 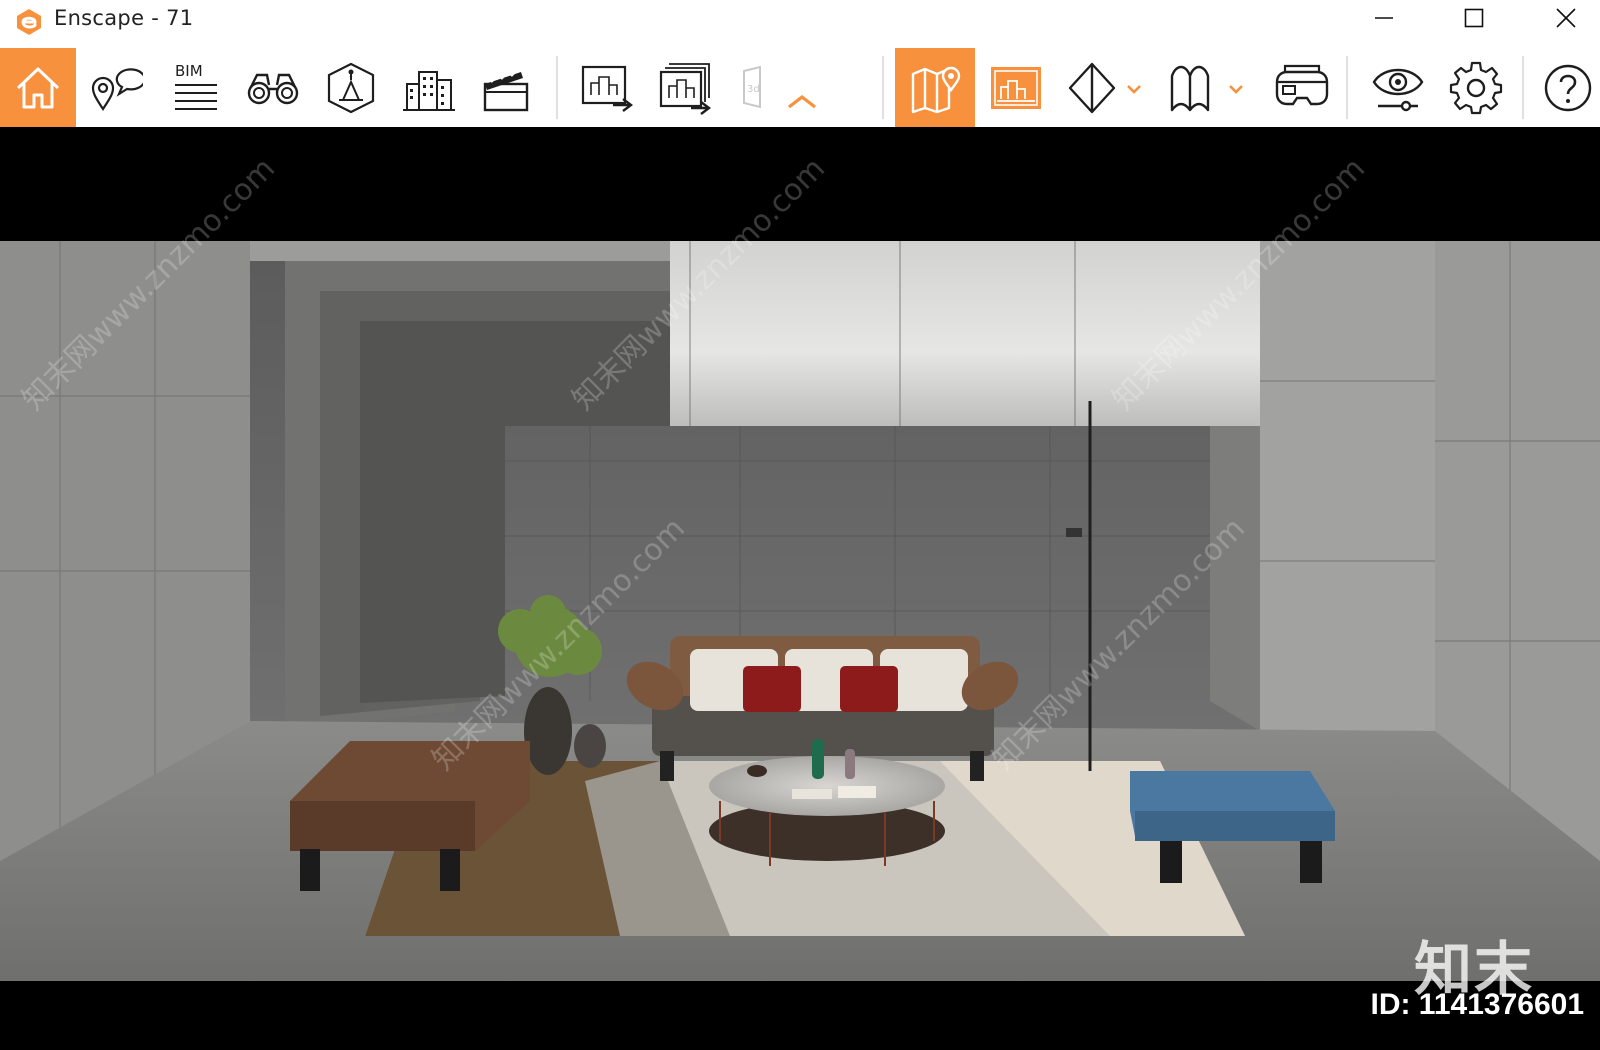 I want to click on binoculars-button, so click(x=273, y=87).